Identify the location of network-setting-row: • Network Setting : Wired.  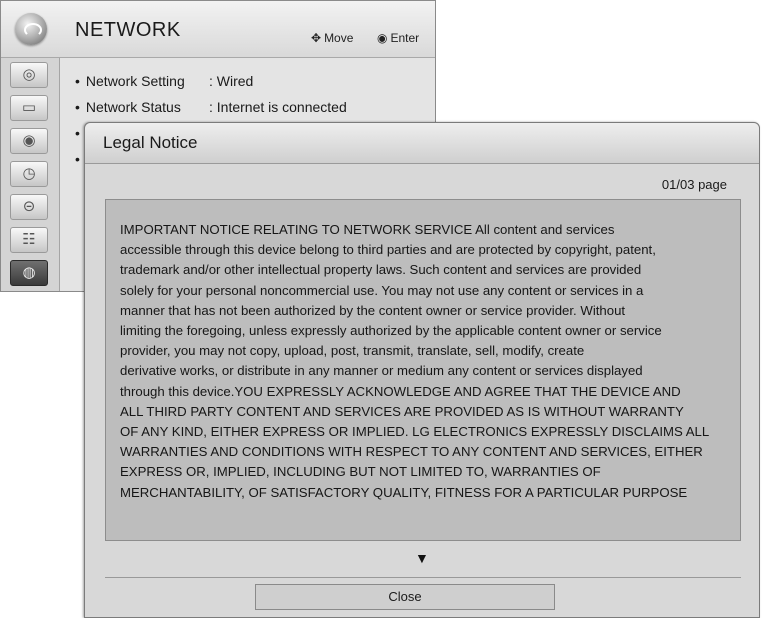
(164, 81).